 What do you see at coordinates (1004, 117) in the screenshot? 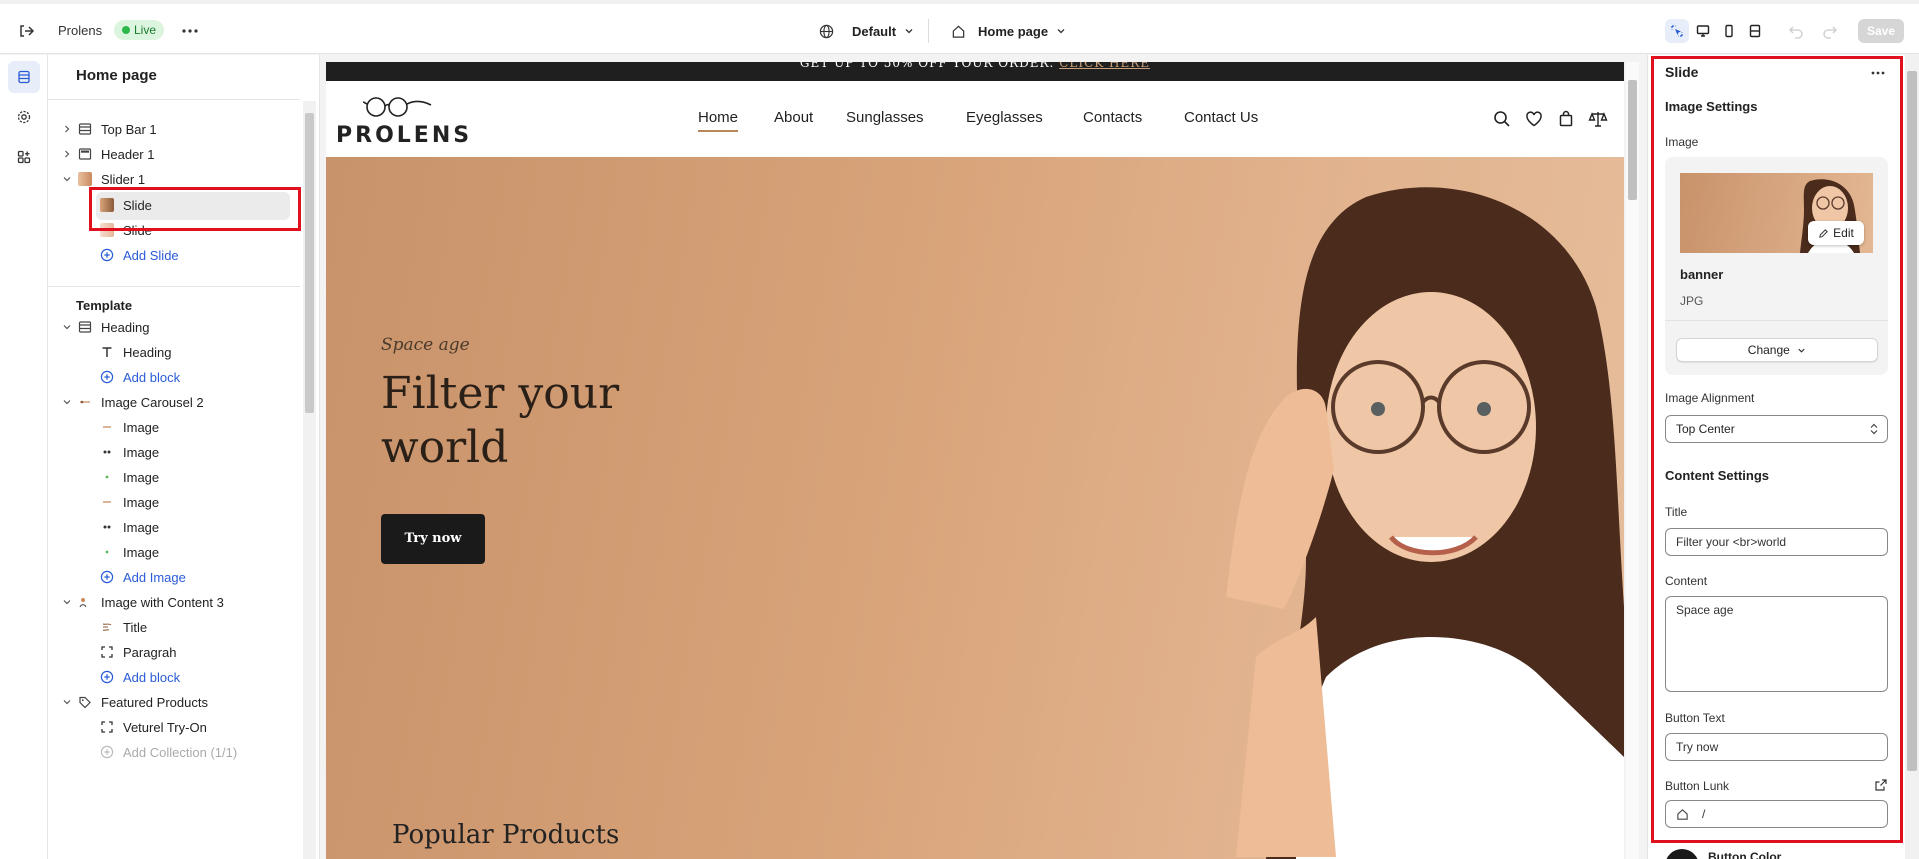
I see `nav-eyeglasses: Eyeglasses` at bounding box center [1004, 117].